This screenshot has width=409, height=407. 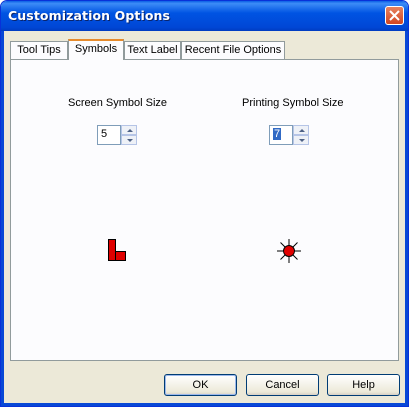 I want to click on printing-symbol-size-input: 7, so click(x=281, y=135).